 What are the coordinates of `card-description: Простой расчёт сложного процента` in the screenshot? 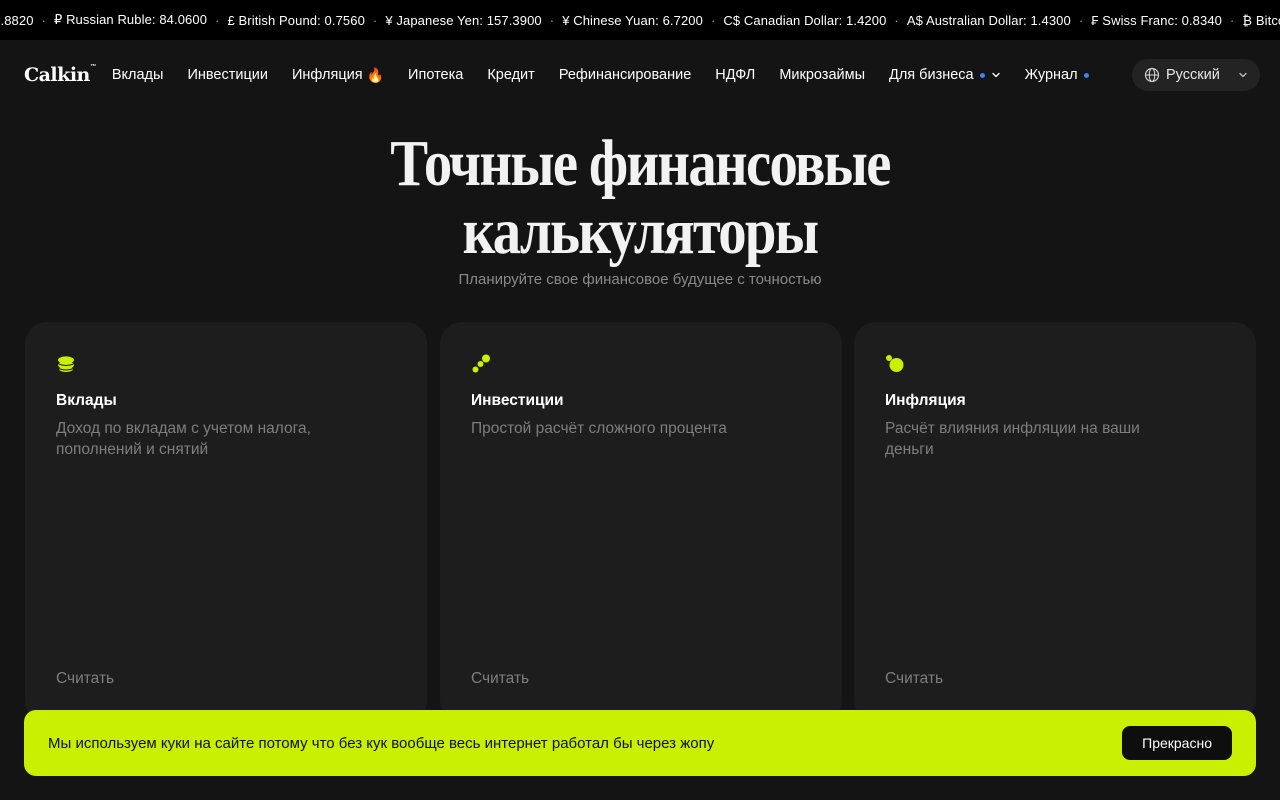 It's located at (599, 428).